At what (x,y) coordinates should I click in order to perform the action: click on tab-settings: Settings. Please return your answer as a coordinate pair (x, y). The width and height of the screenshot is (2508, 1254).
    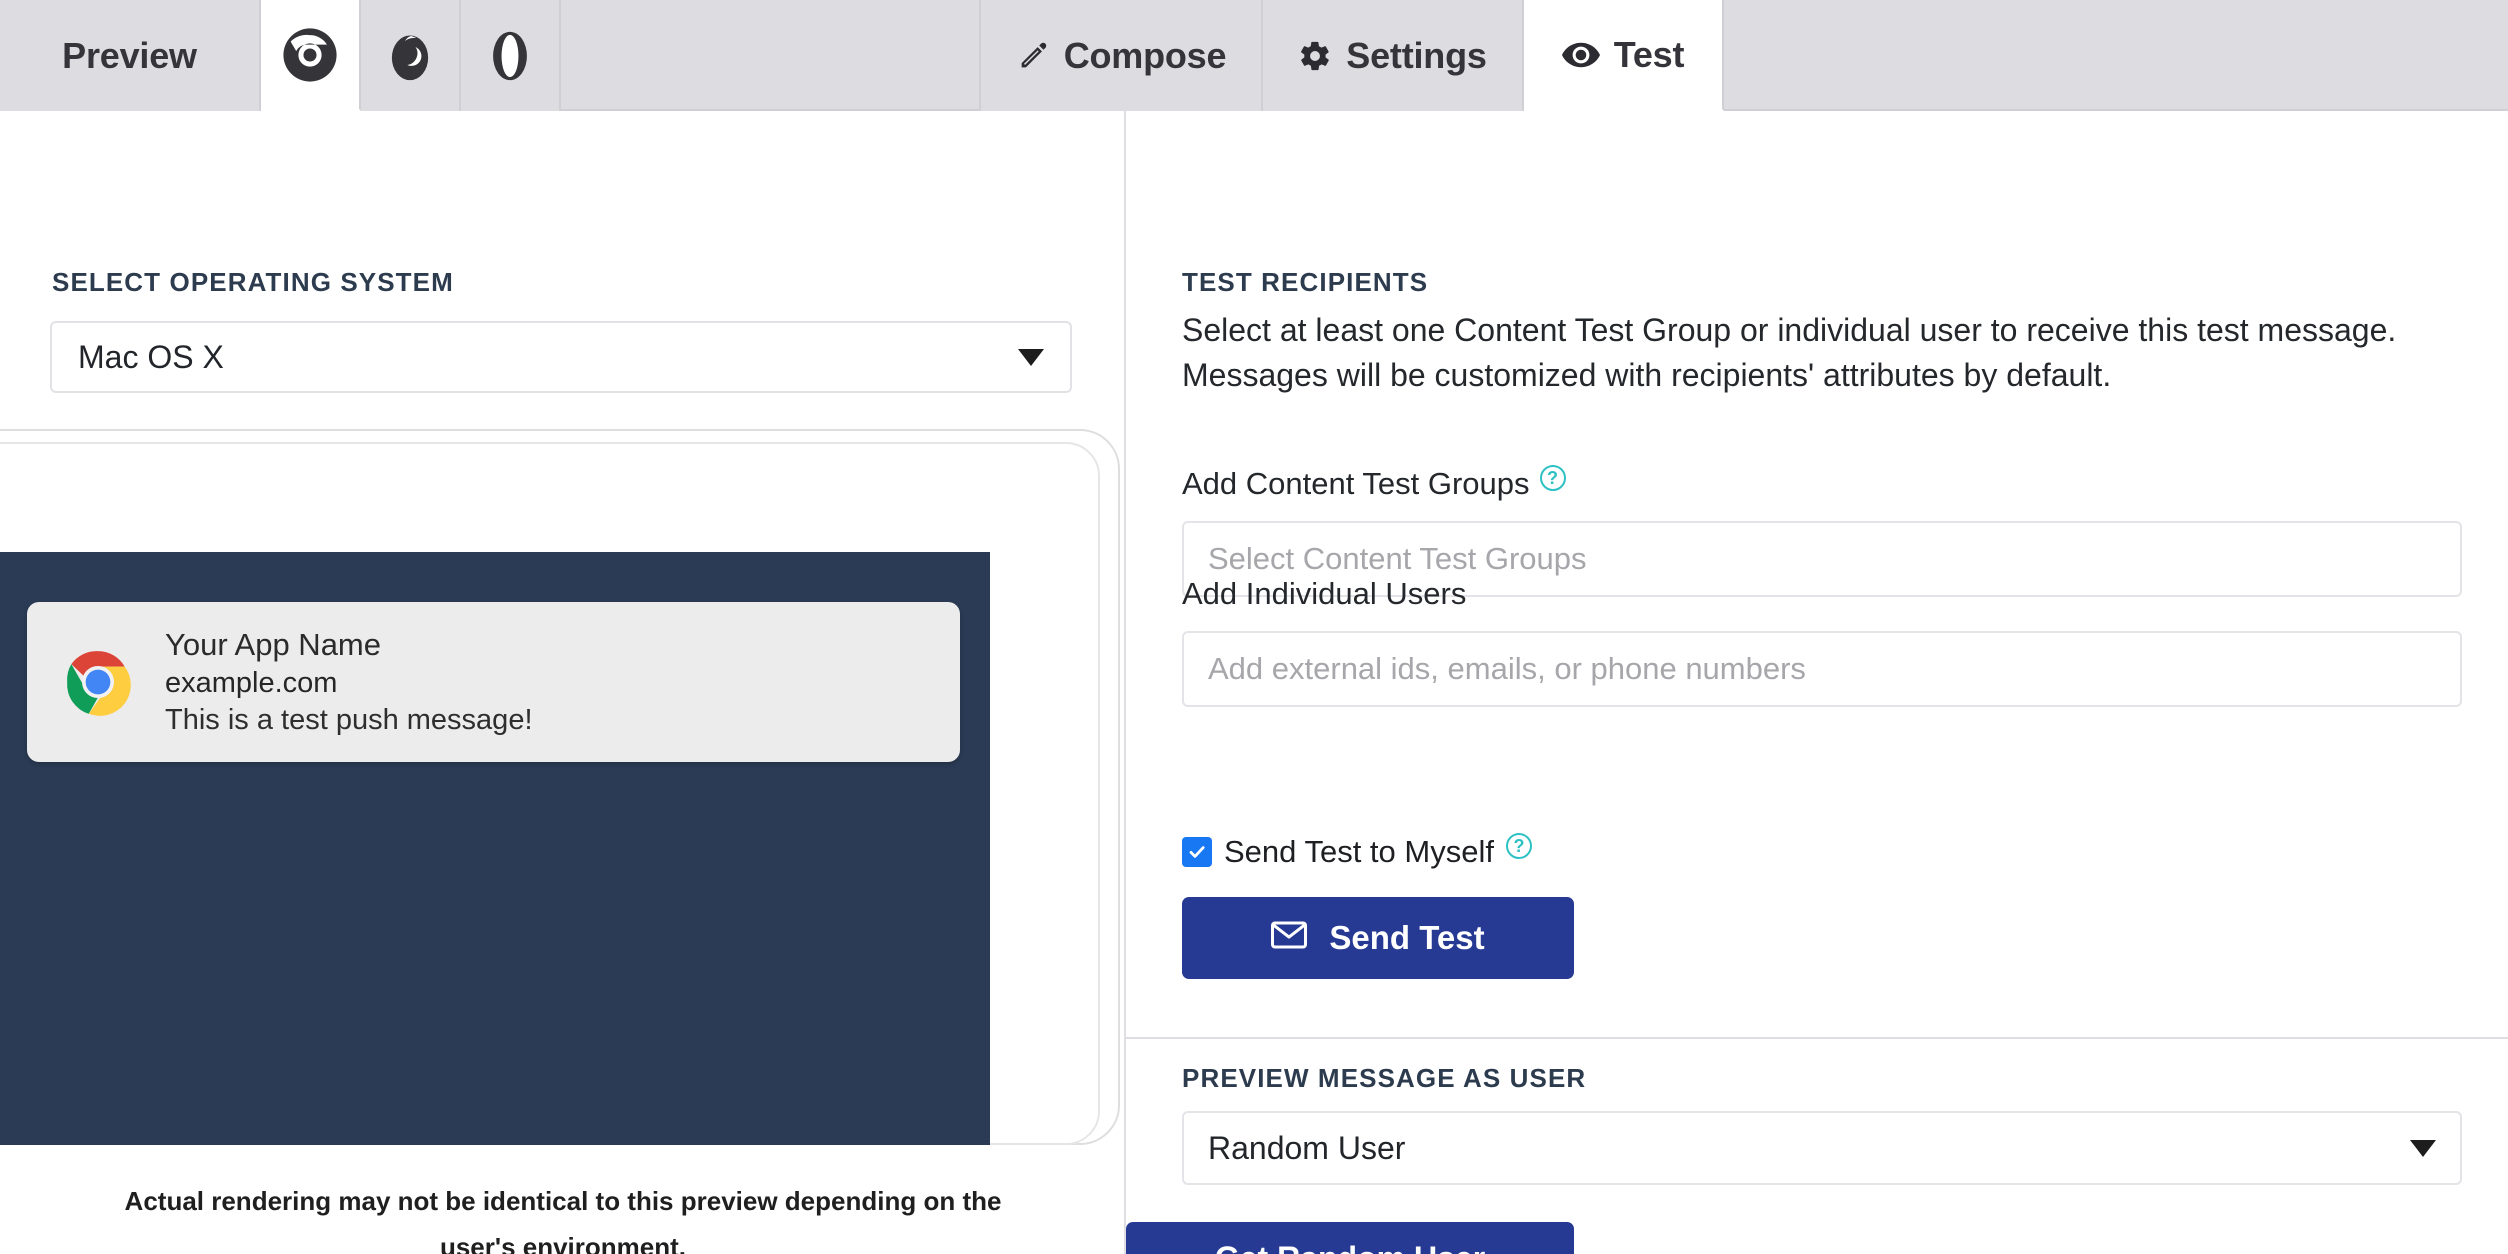
    Looking at the image, I should click on (1393, 55).